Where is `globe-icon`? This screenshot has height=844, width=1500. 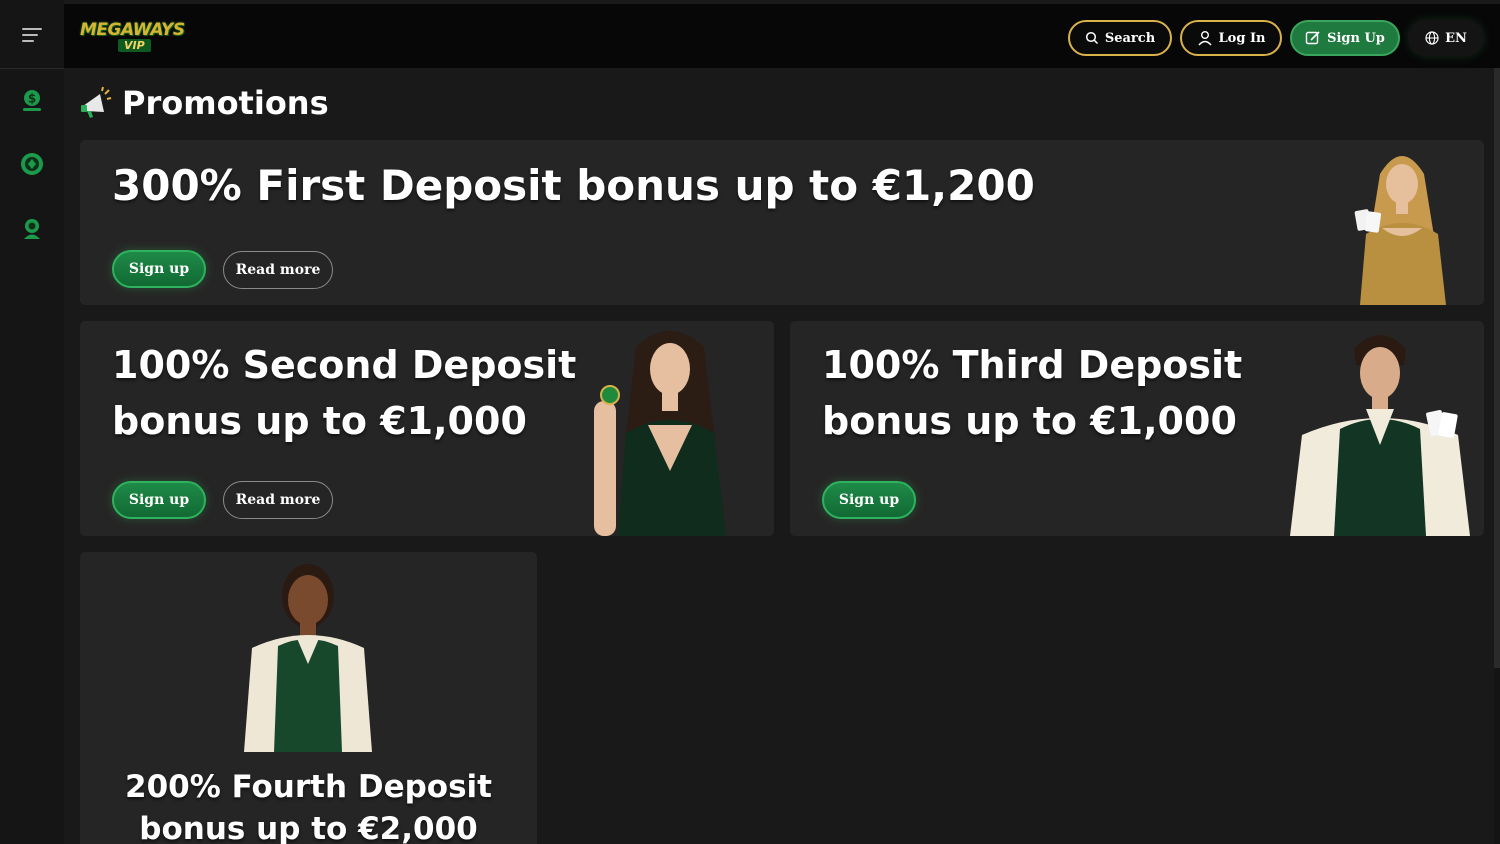
globe-icon is located at coordinates (1432, 38).